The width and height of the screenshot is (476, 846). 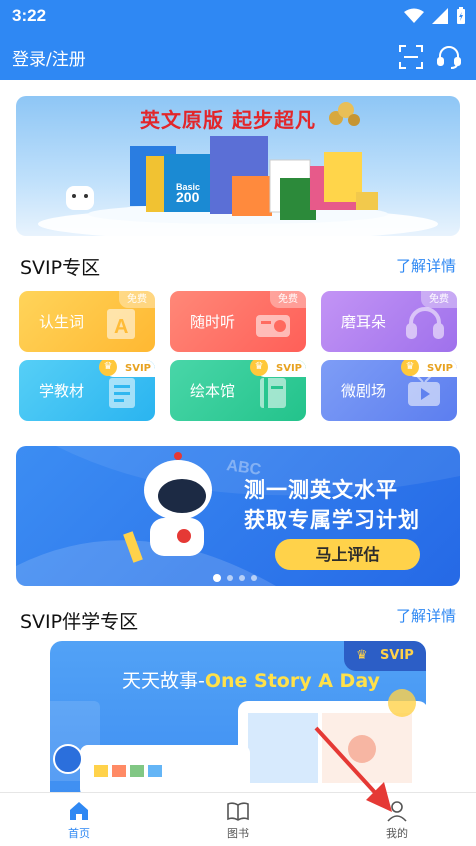 I want to click on signal-icon, so click(x=440, y=16).